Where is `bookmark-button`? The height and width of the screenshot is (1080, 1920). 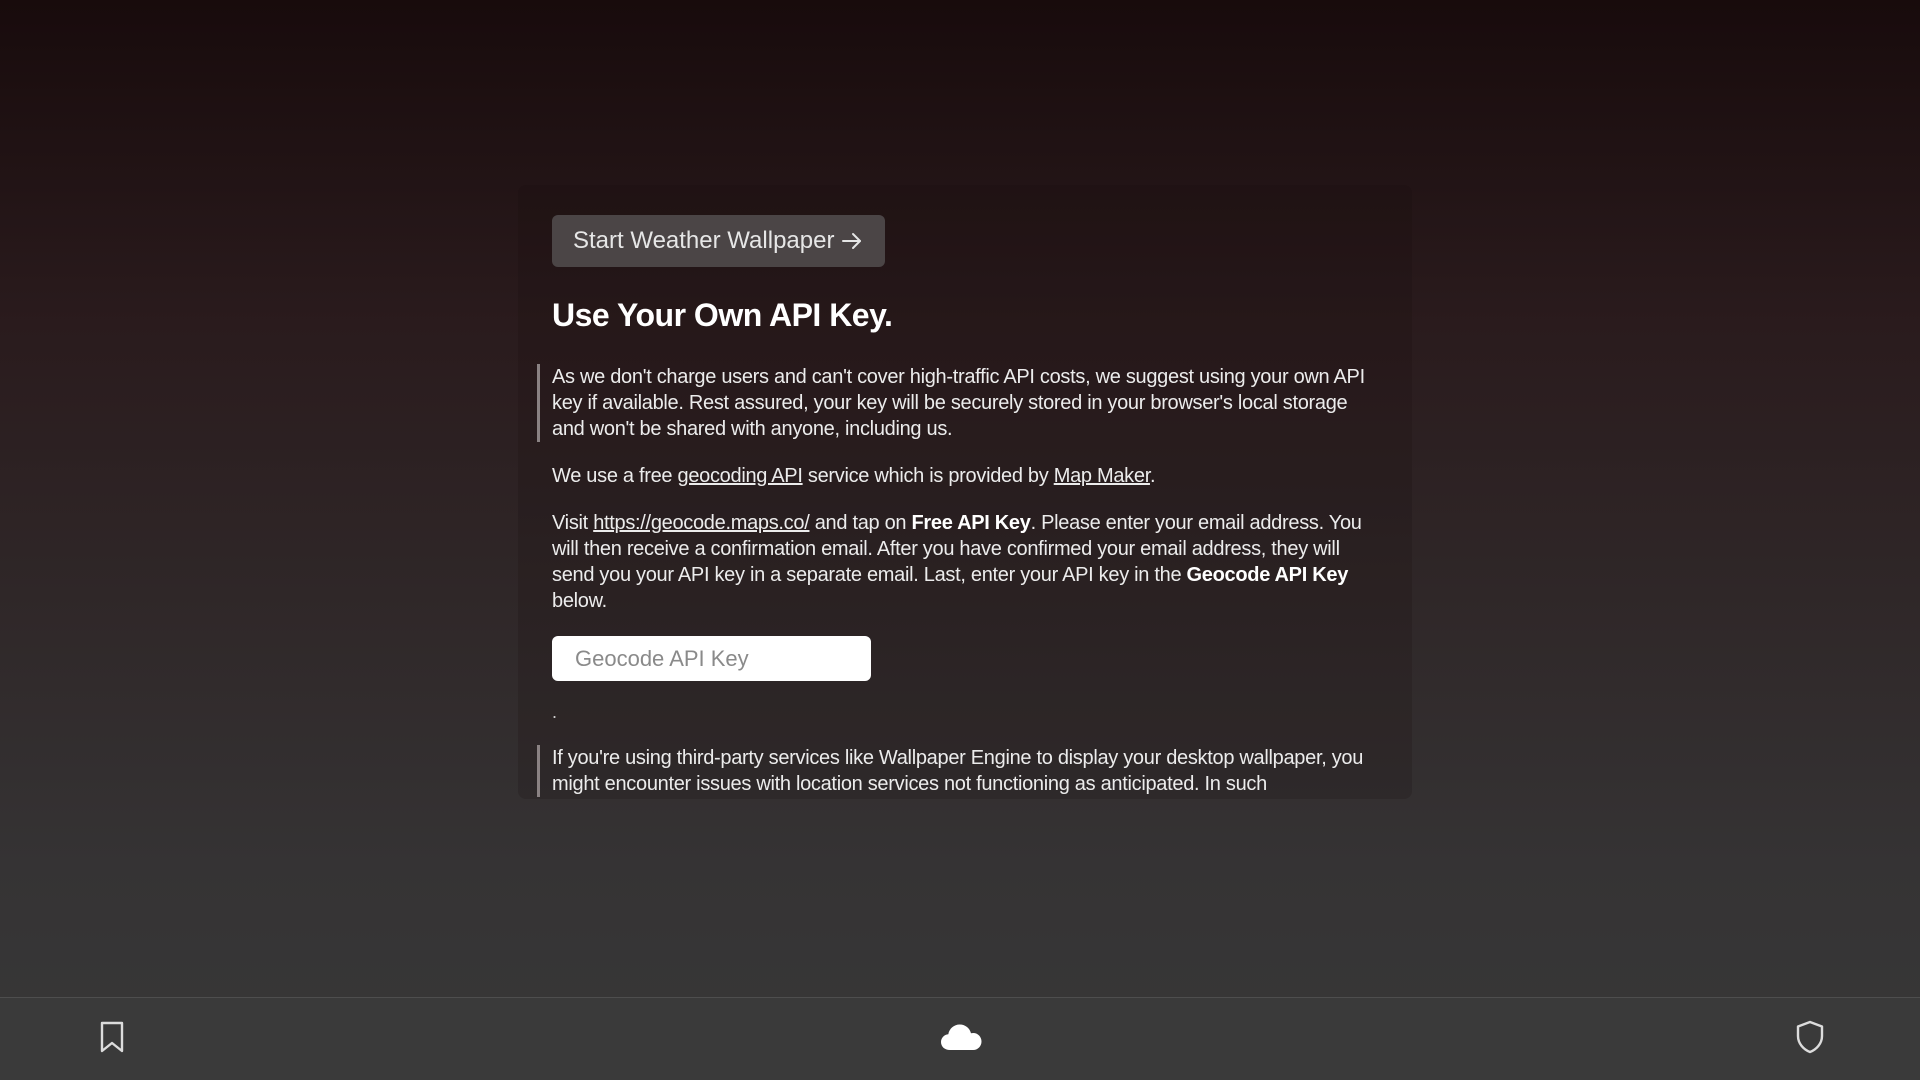
bookmark-button is located at coordinates (112, 1039).